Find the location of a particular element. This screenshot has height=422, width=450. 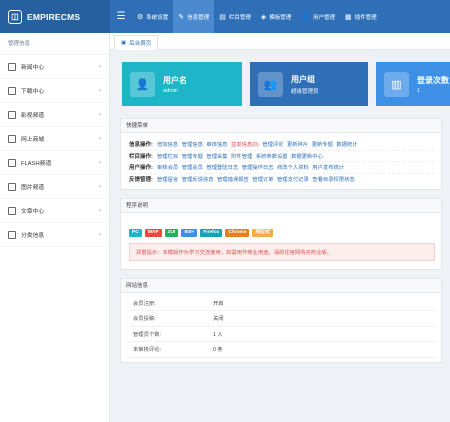

topnav-label: 插件管理 is located at coordinates (365, 17).